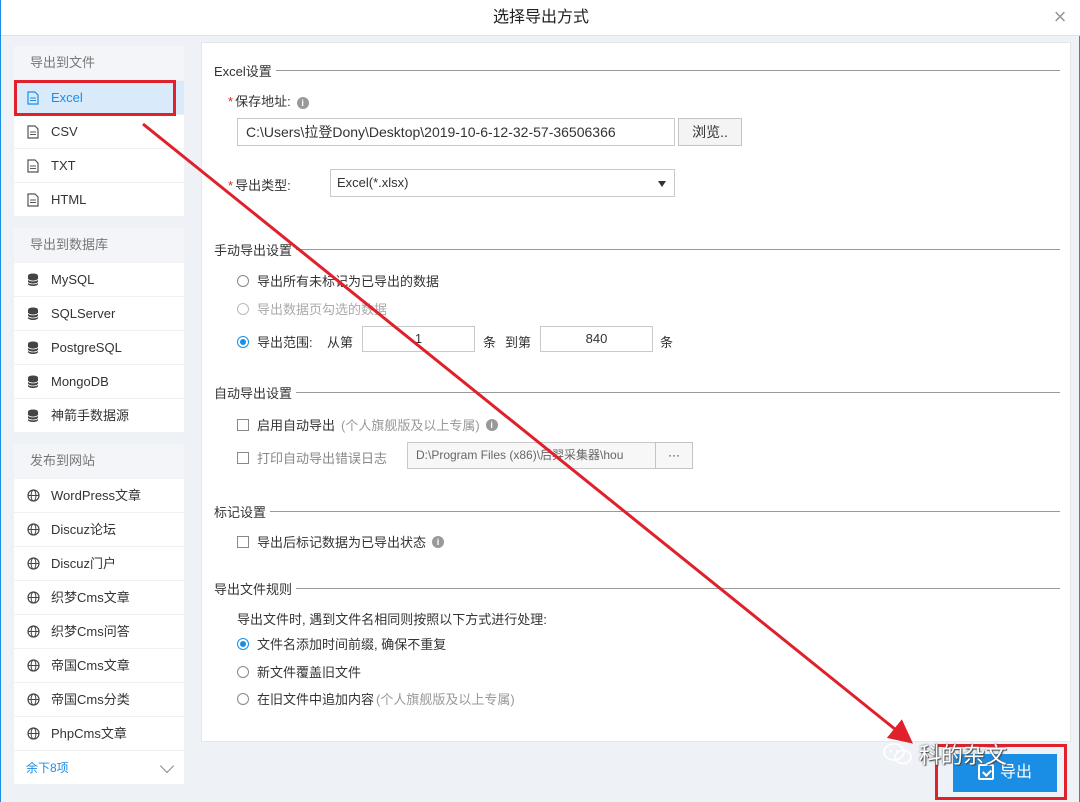  I want to click on group-title: 导出到数据库, so click(99, 245).